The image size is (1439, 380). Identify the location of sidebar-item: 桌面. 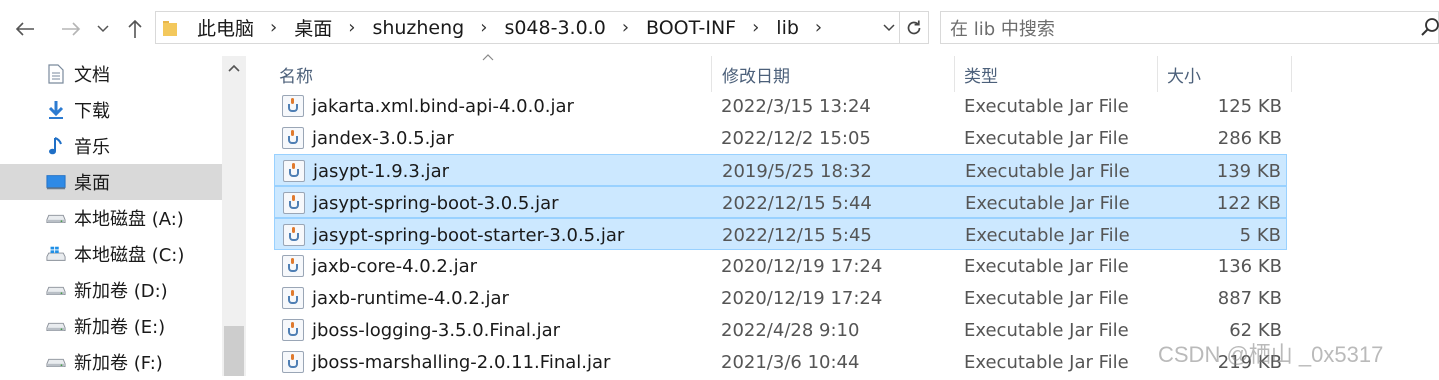
(111, 182).